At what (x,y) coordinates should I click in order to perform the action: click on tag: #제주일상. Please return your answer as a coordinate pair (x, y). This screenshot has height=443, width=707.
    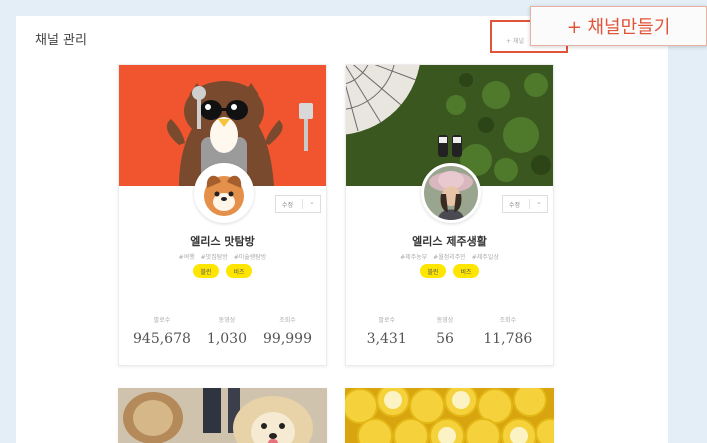
    Looking at the image, I should click on (485, 257).